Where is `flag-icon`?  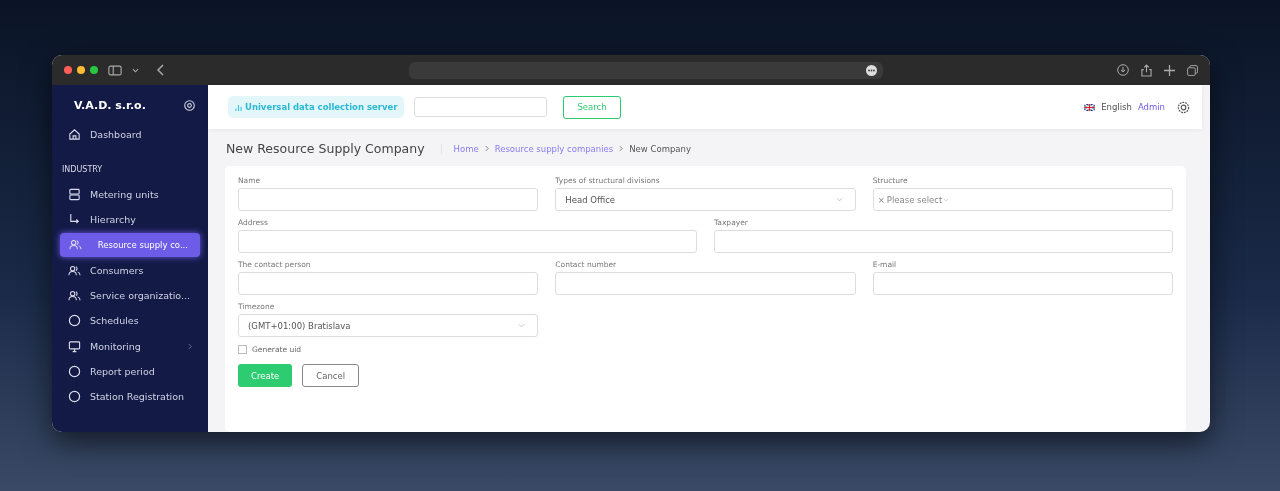 flag-icon is located at coordinates (1090, 107).